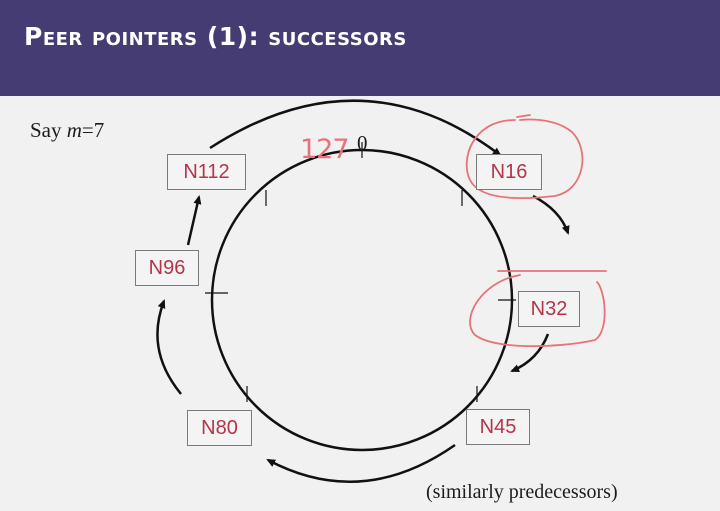  Describe the element at coordinates (523, 116) in the screenshot. I see `stroke-above-n16` at that location.